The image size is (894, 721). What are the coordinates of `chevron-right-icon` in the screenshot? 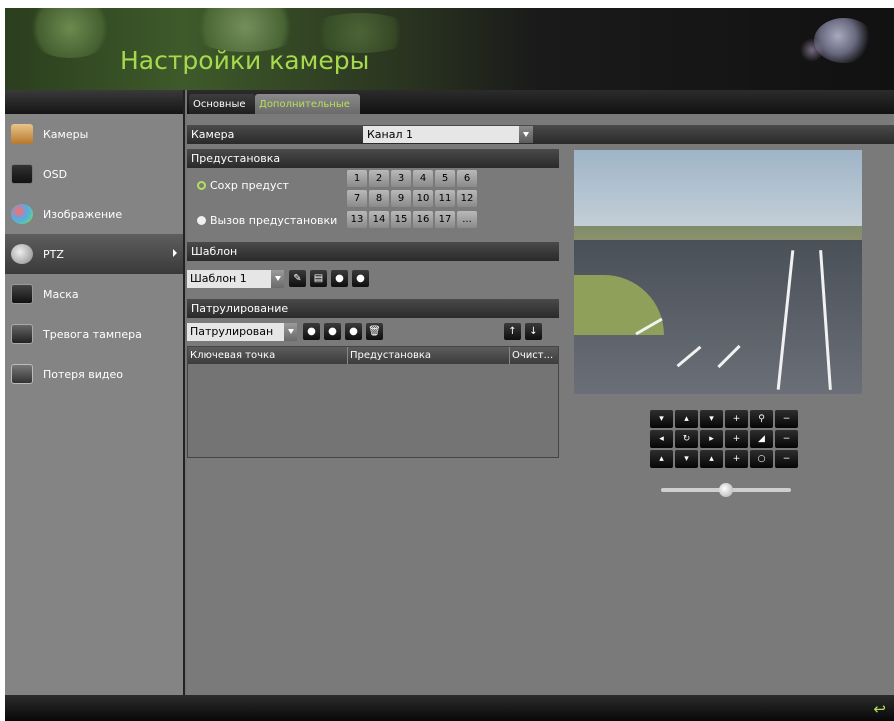 It's located at (175, 253).